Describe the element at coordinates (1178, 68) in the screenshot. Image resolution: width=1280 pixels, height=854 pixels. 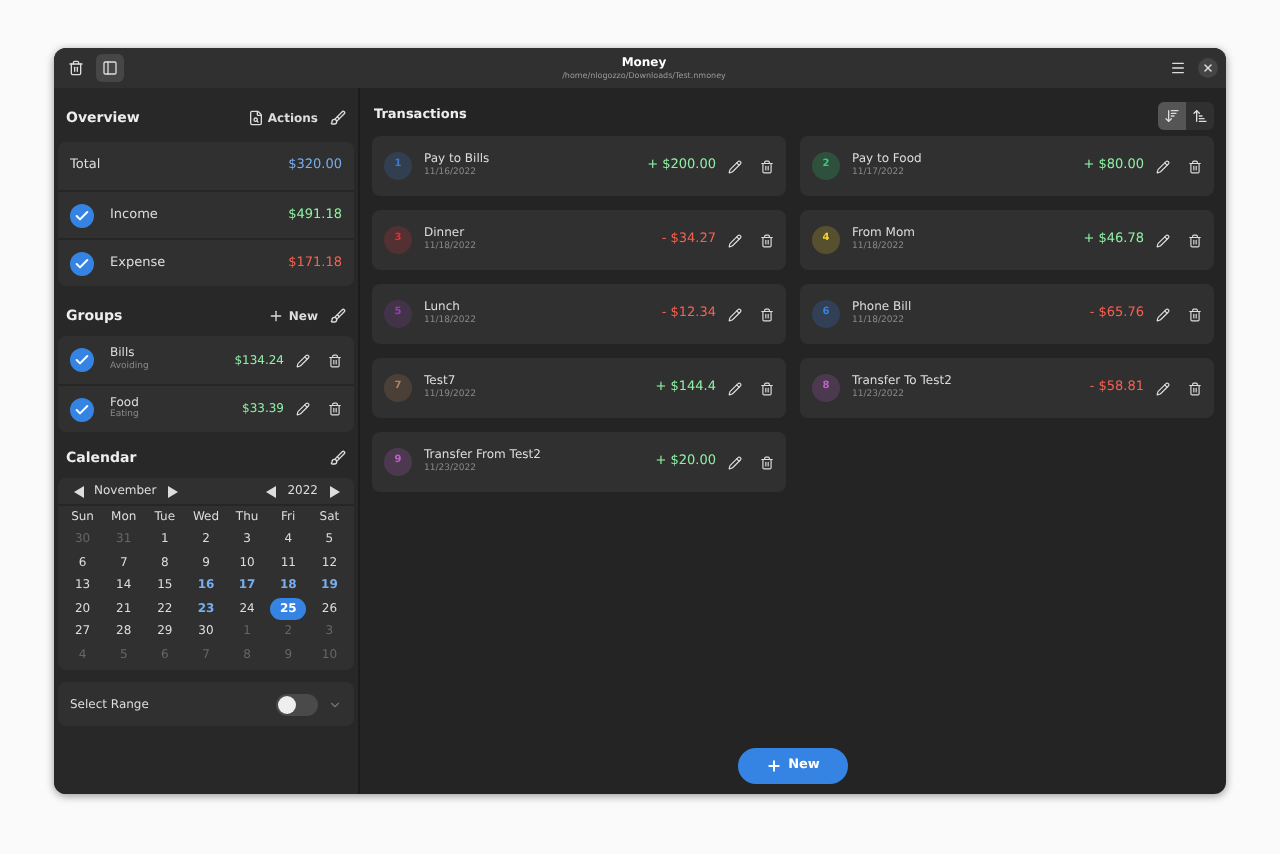
I see `menu-icon` at that location.